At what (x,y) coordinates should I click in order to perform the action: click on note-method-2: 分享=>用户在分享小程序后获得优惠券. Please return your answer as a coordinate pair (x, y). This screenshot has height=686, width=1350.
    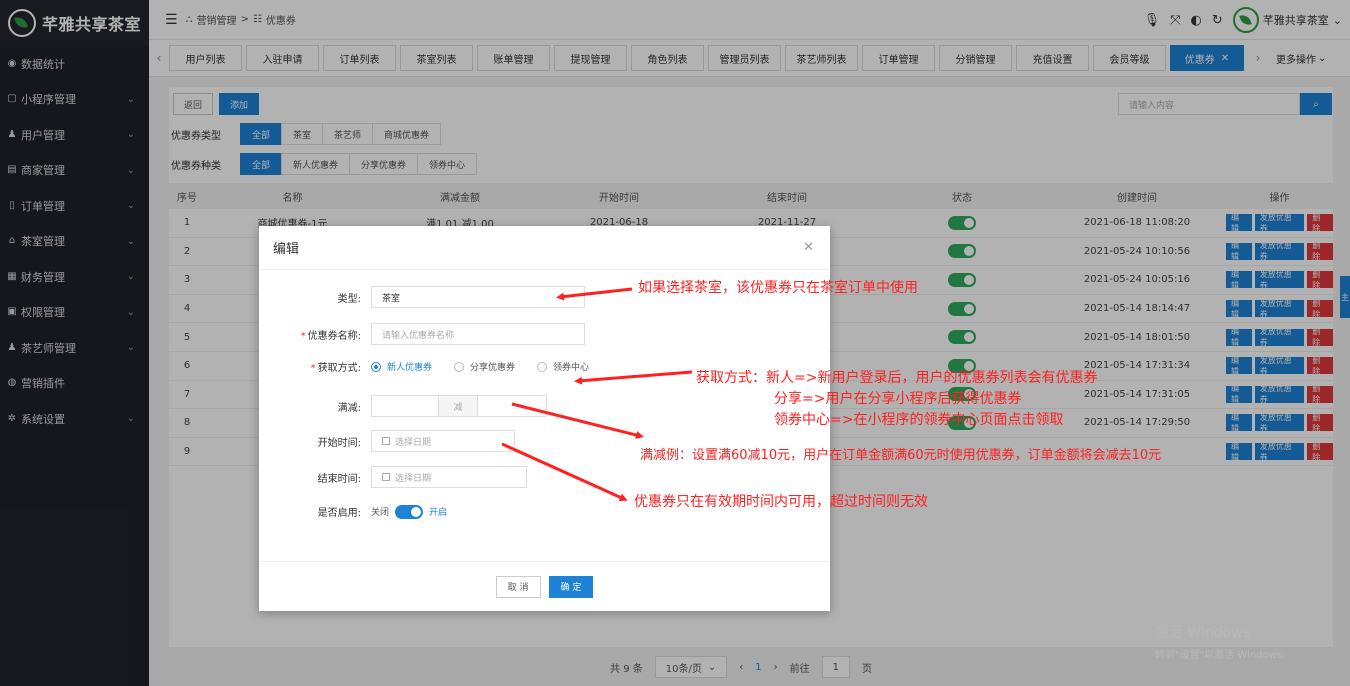
    Looking at the image, I should click on (898, 399).